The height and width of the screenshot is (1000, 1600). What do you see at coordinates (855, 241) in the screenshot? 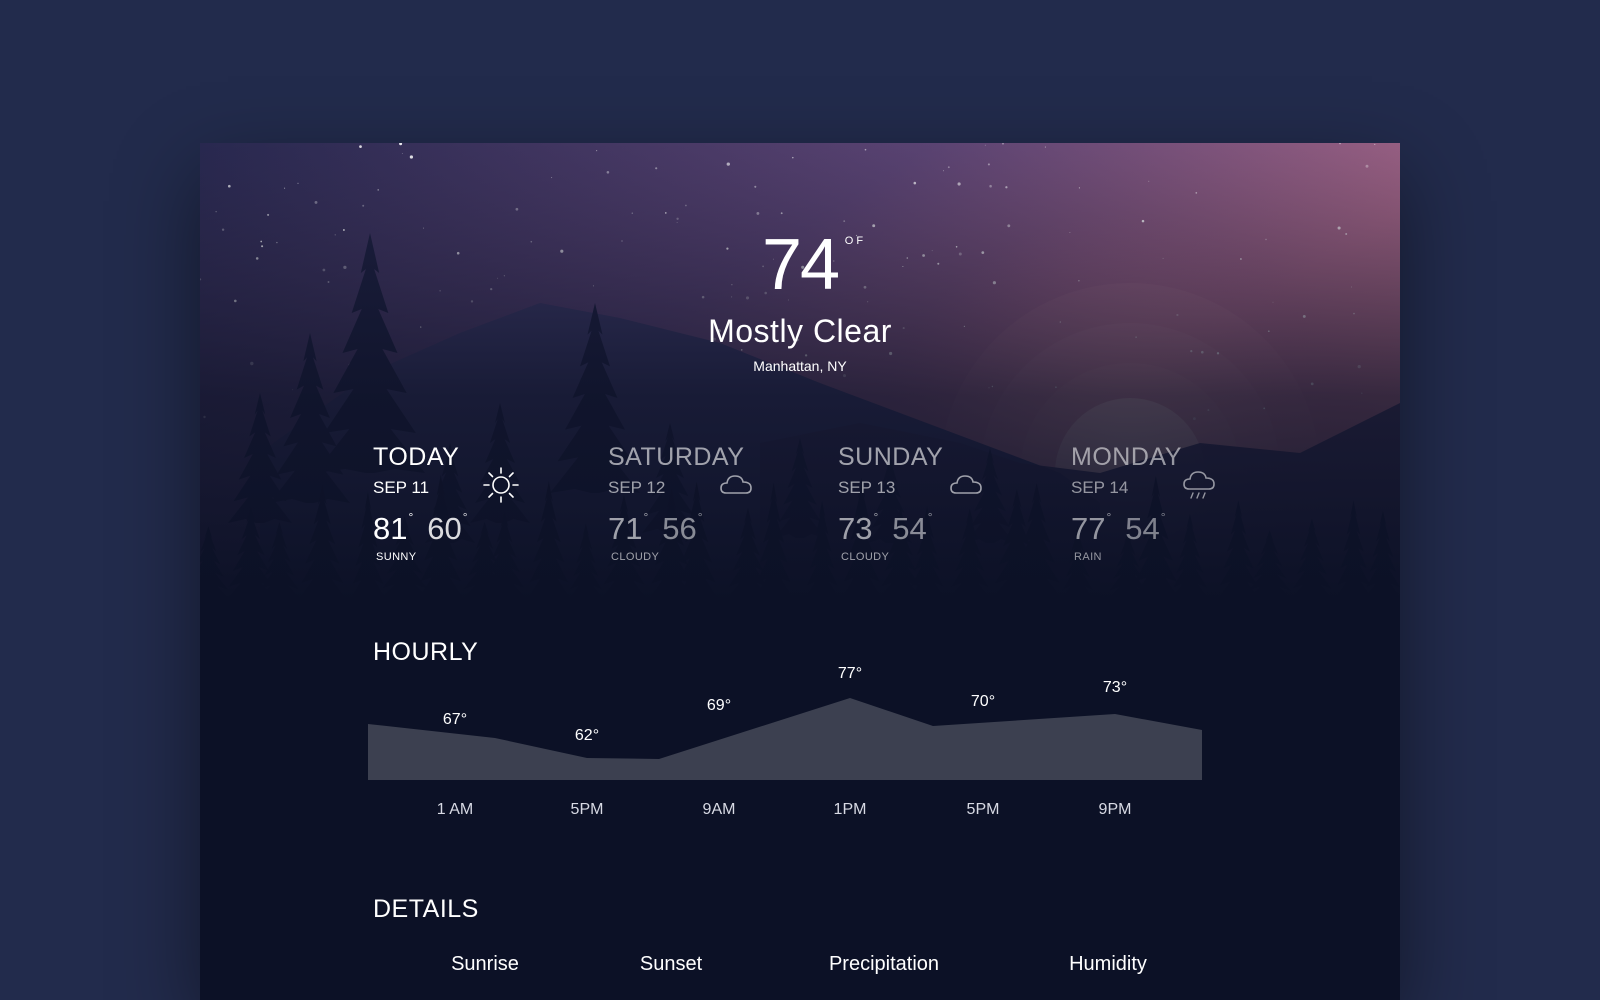
I see `temperature-unit: OF` at bounding box center [855, 241].